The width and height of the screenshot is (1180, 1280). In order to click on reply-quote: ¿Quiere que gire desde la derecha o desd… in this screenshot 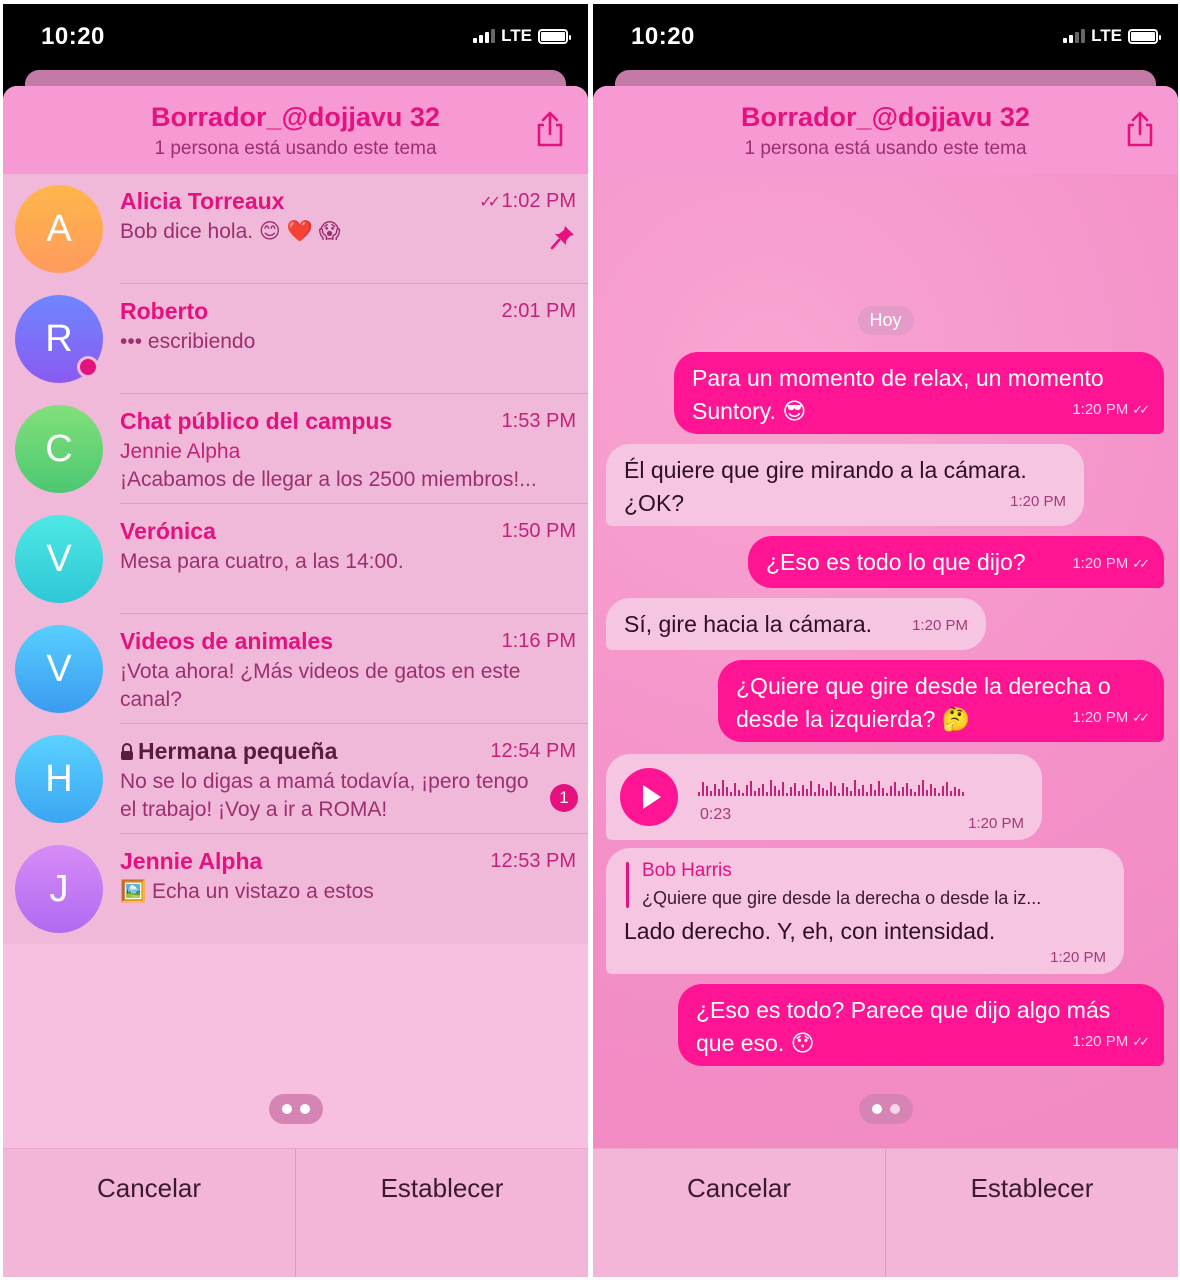, I will do `click(842, 898)`.